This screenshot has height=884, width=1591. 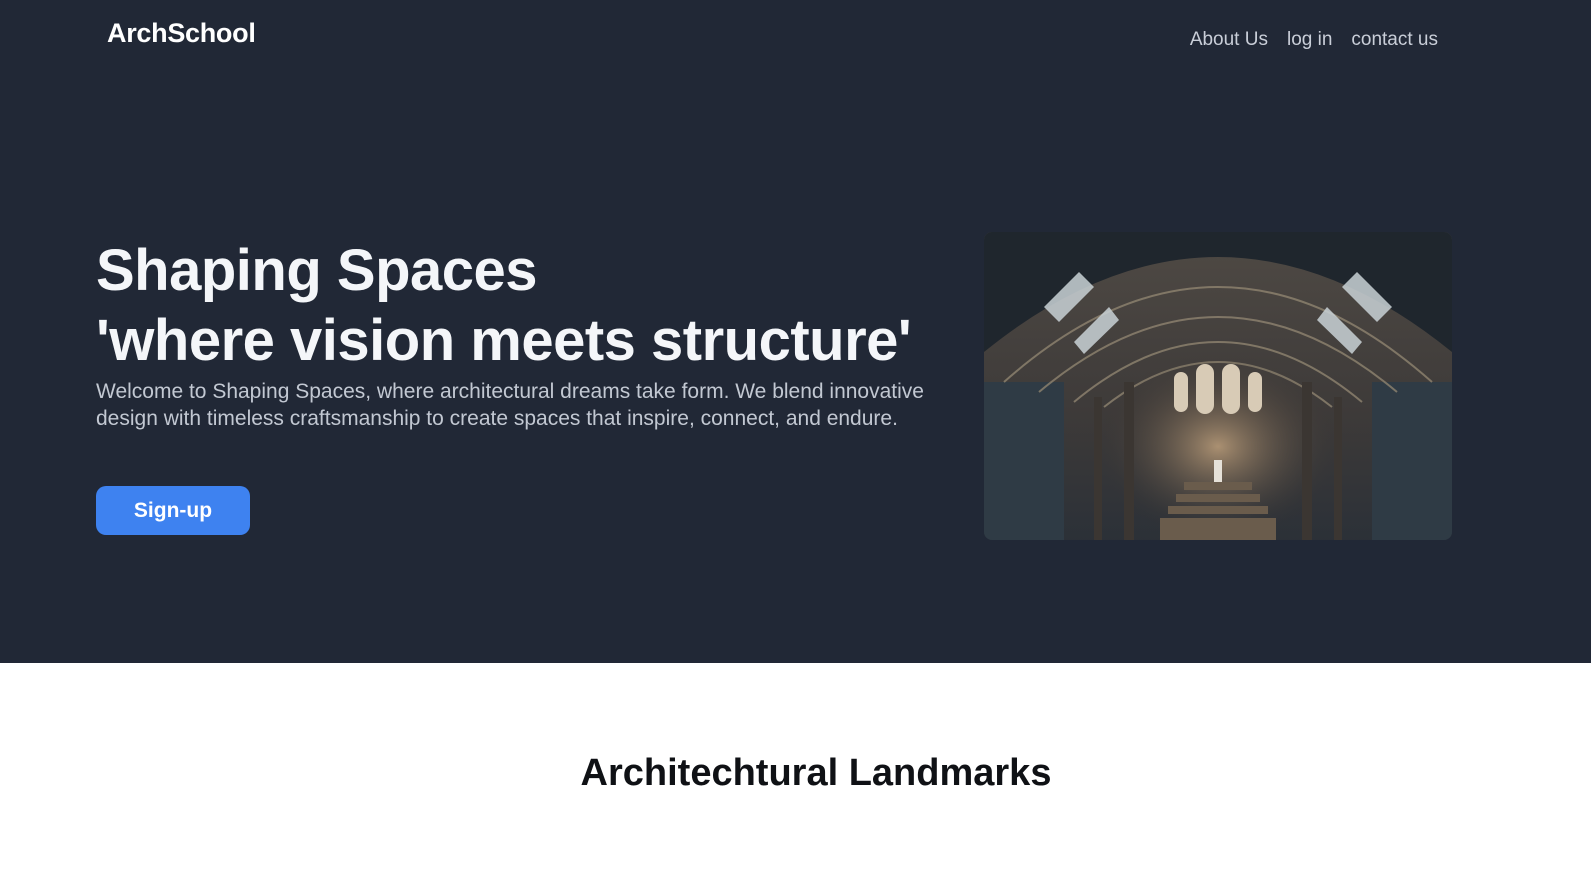 I want to click on landmarks-title: Architechtural Landmarks, so click(x=816, y=773).